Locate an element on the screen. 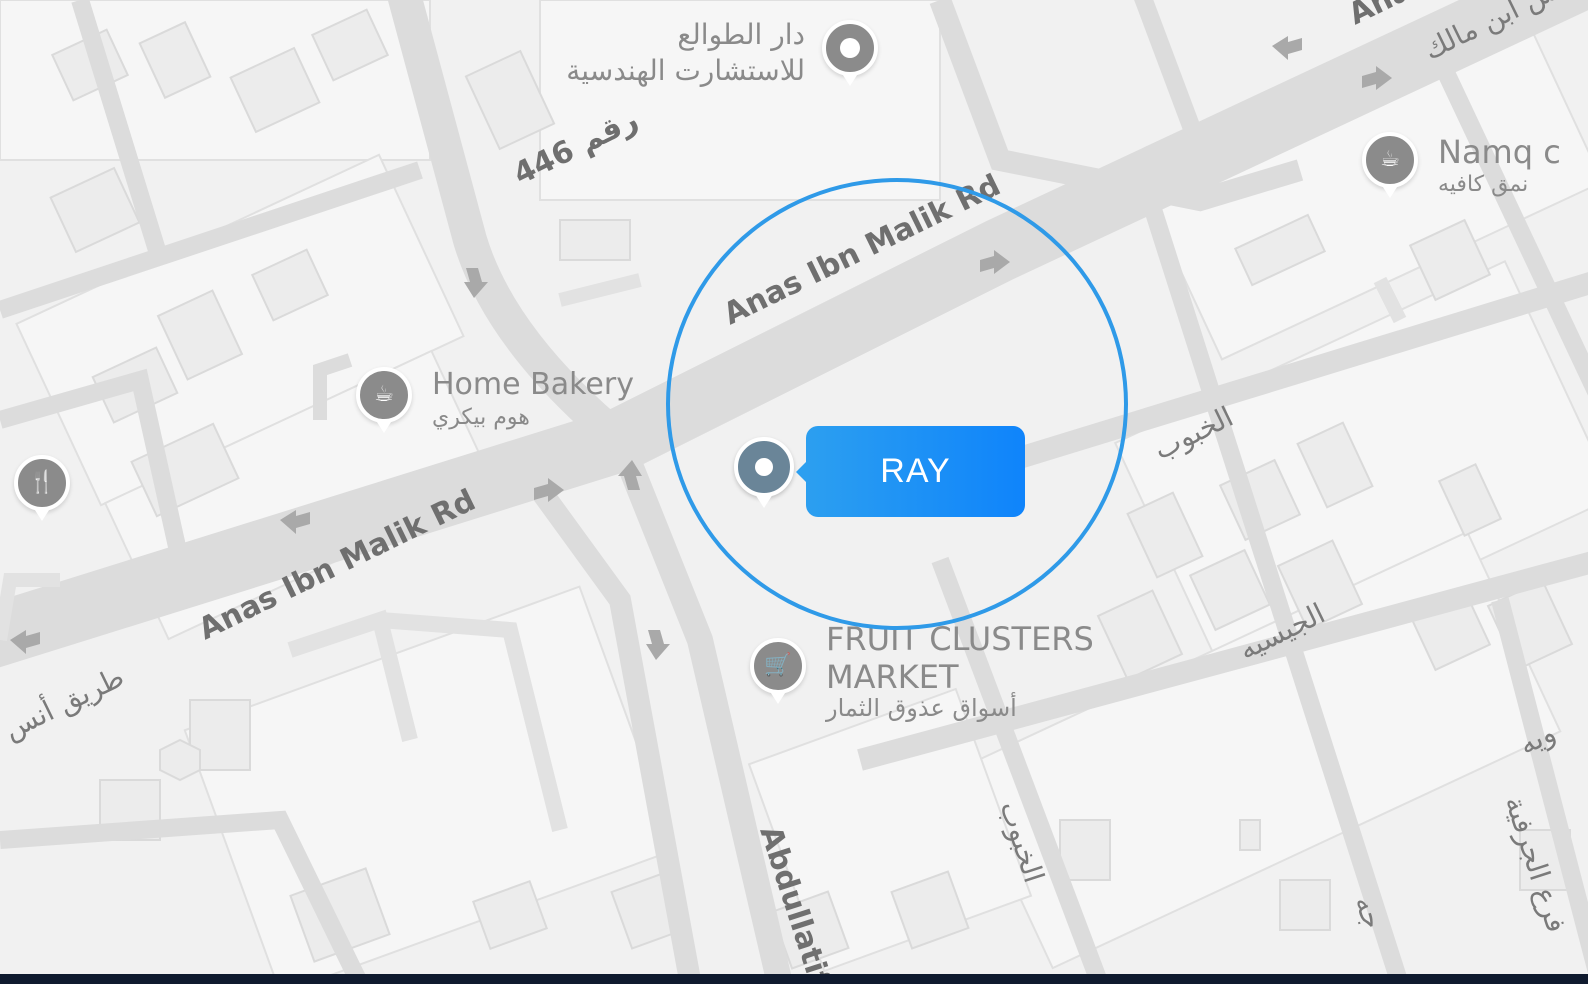 This screenshot has width=1588, height=984. shopping-cart-icon: 🛒 is located at coordinates (778, 665).